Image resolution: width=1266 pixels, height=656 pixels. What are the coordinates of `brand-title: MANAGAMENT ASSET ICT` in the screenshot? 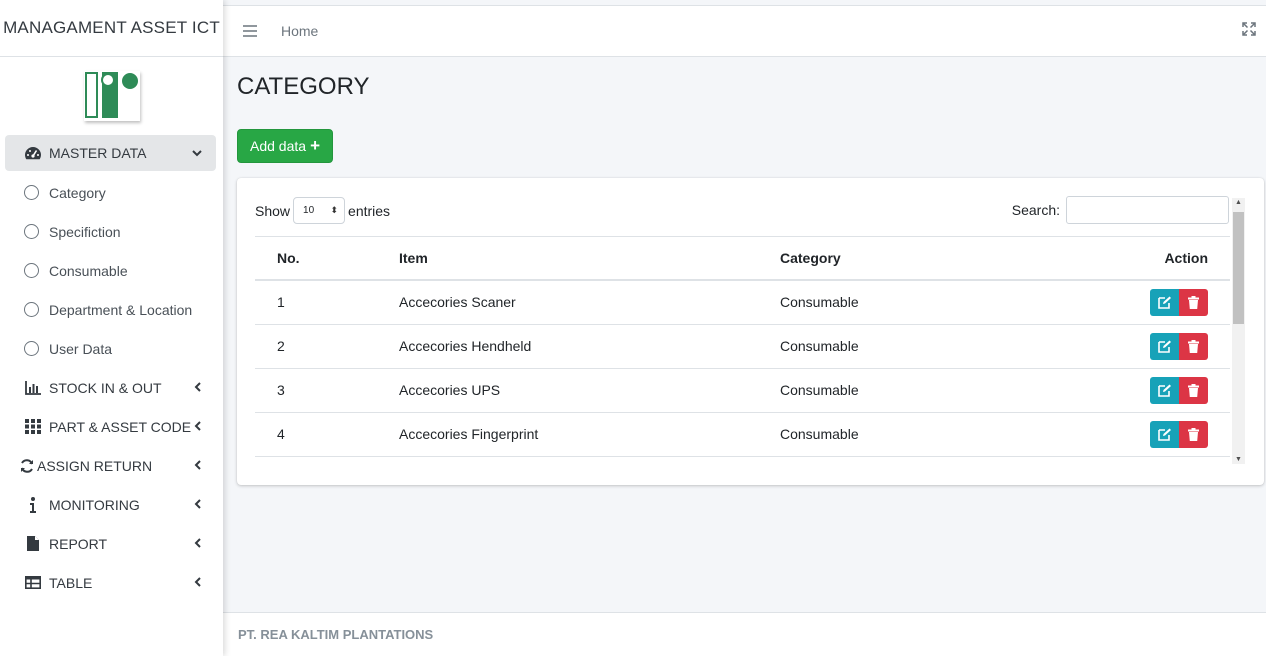 It's located at (111, 28).